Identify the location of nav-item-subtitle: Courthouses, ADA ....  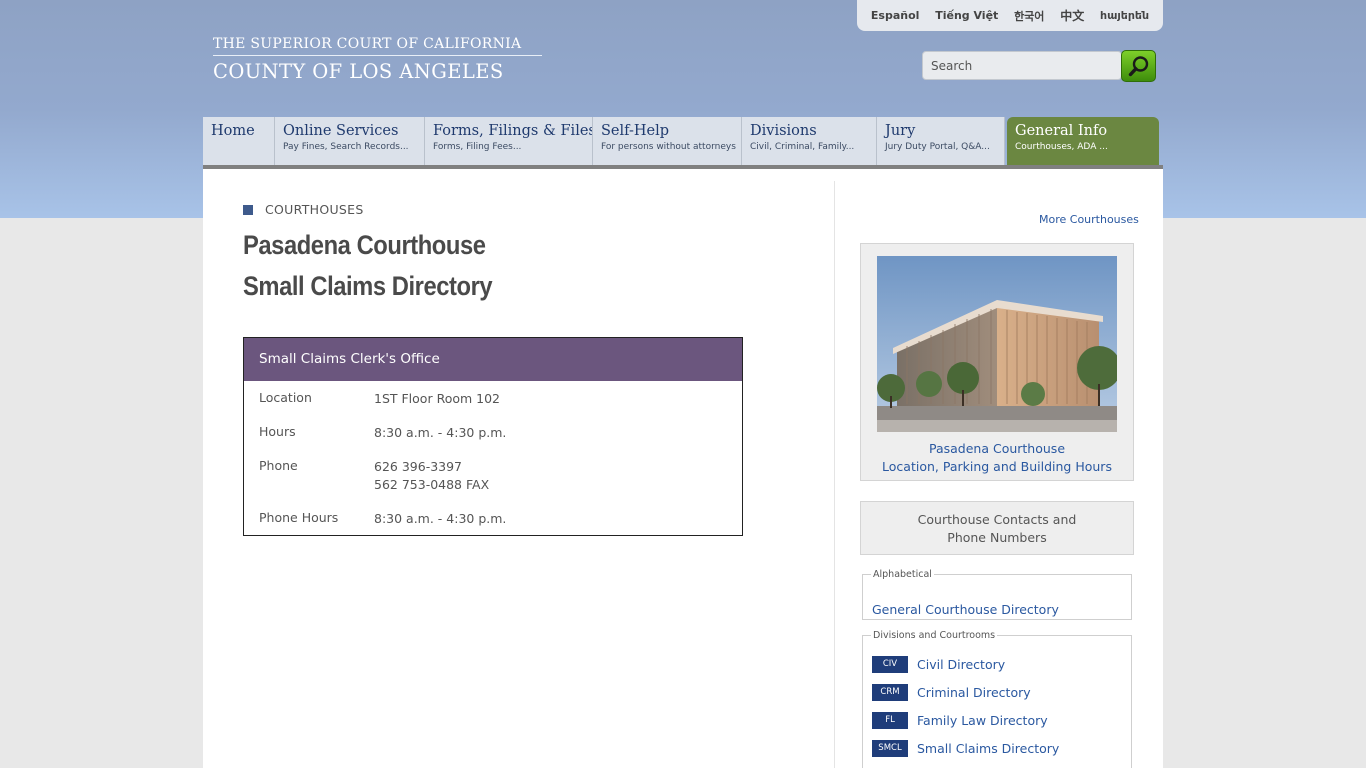
(1061, 147).